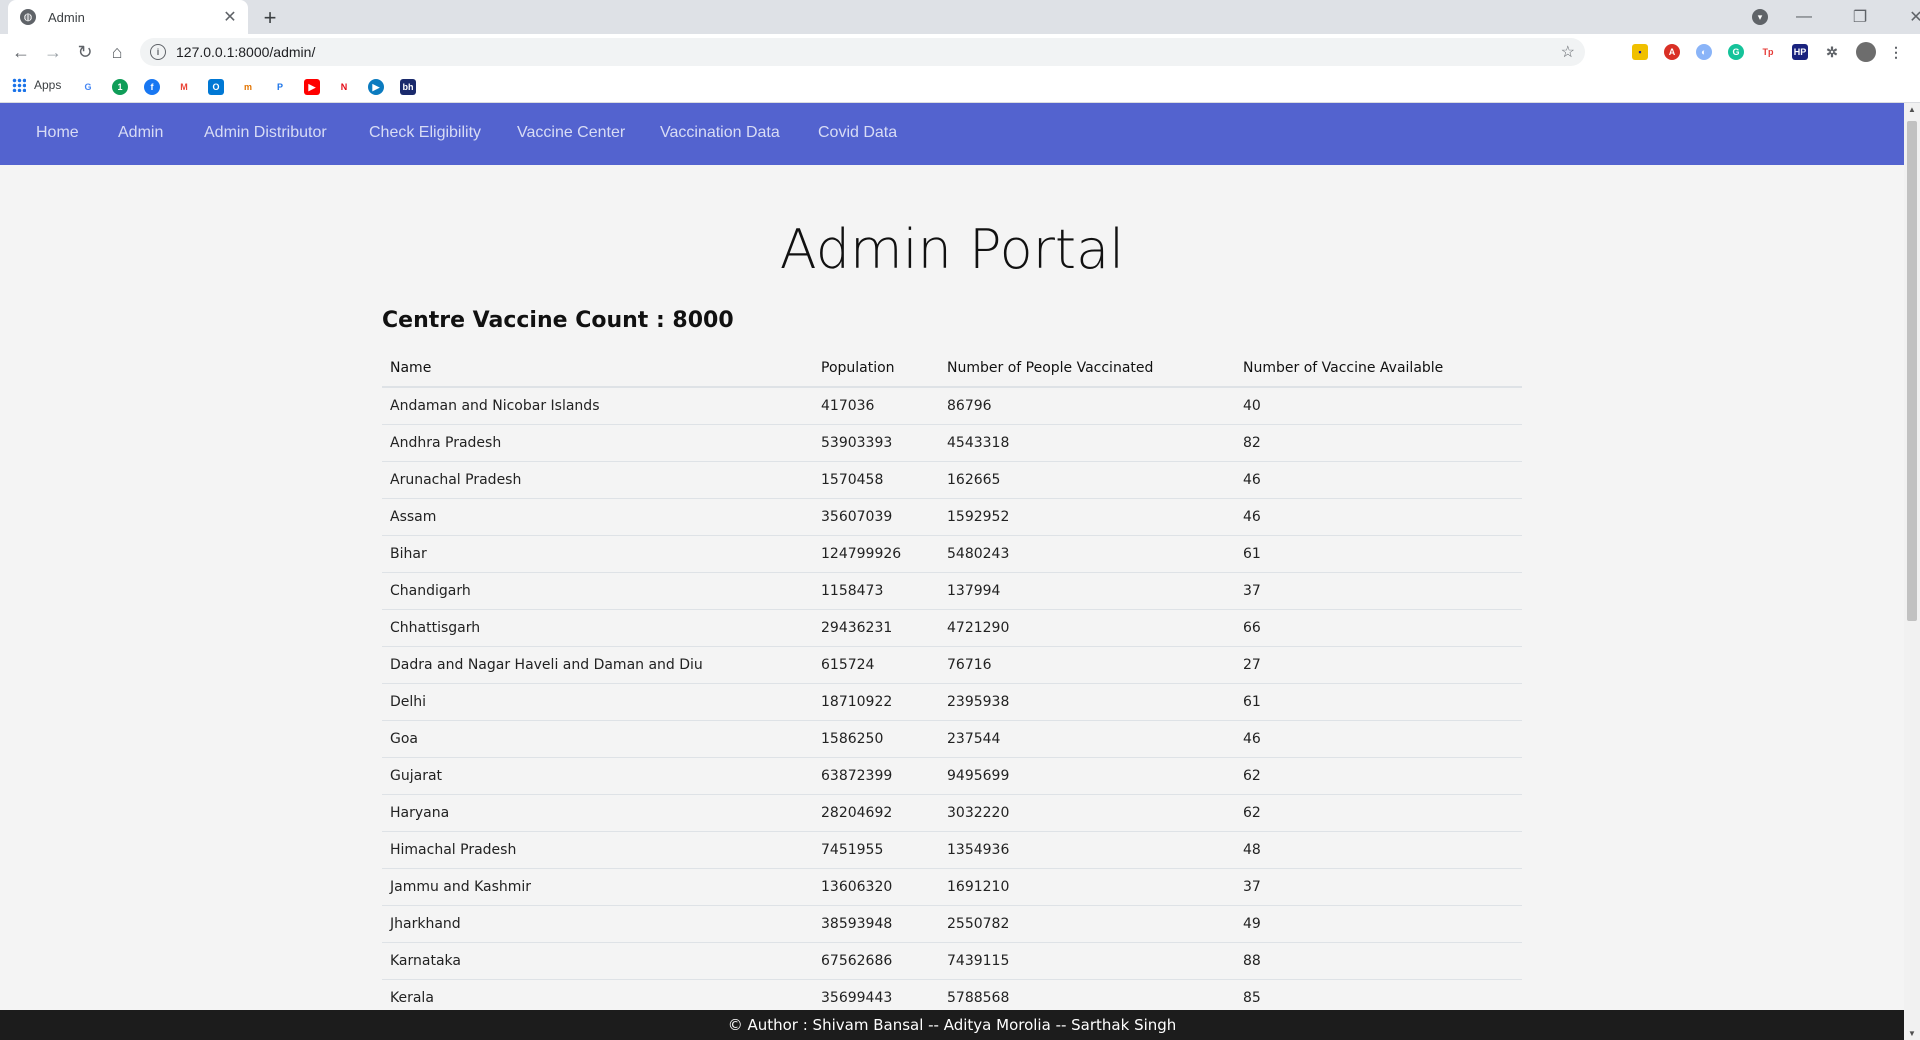  Describe the element at coordinates (1087, 591) in the screenshot. I see `table-cell: 137994` at that location.